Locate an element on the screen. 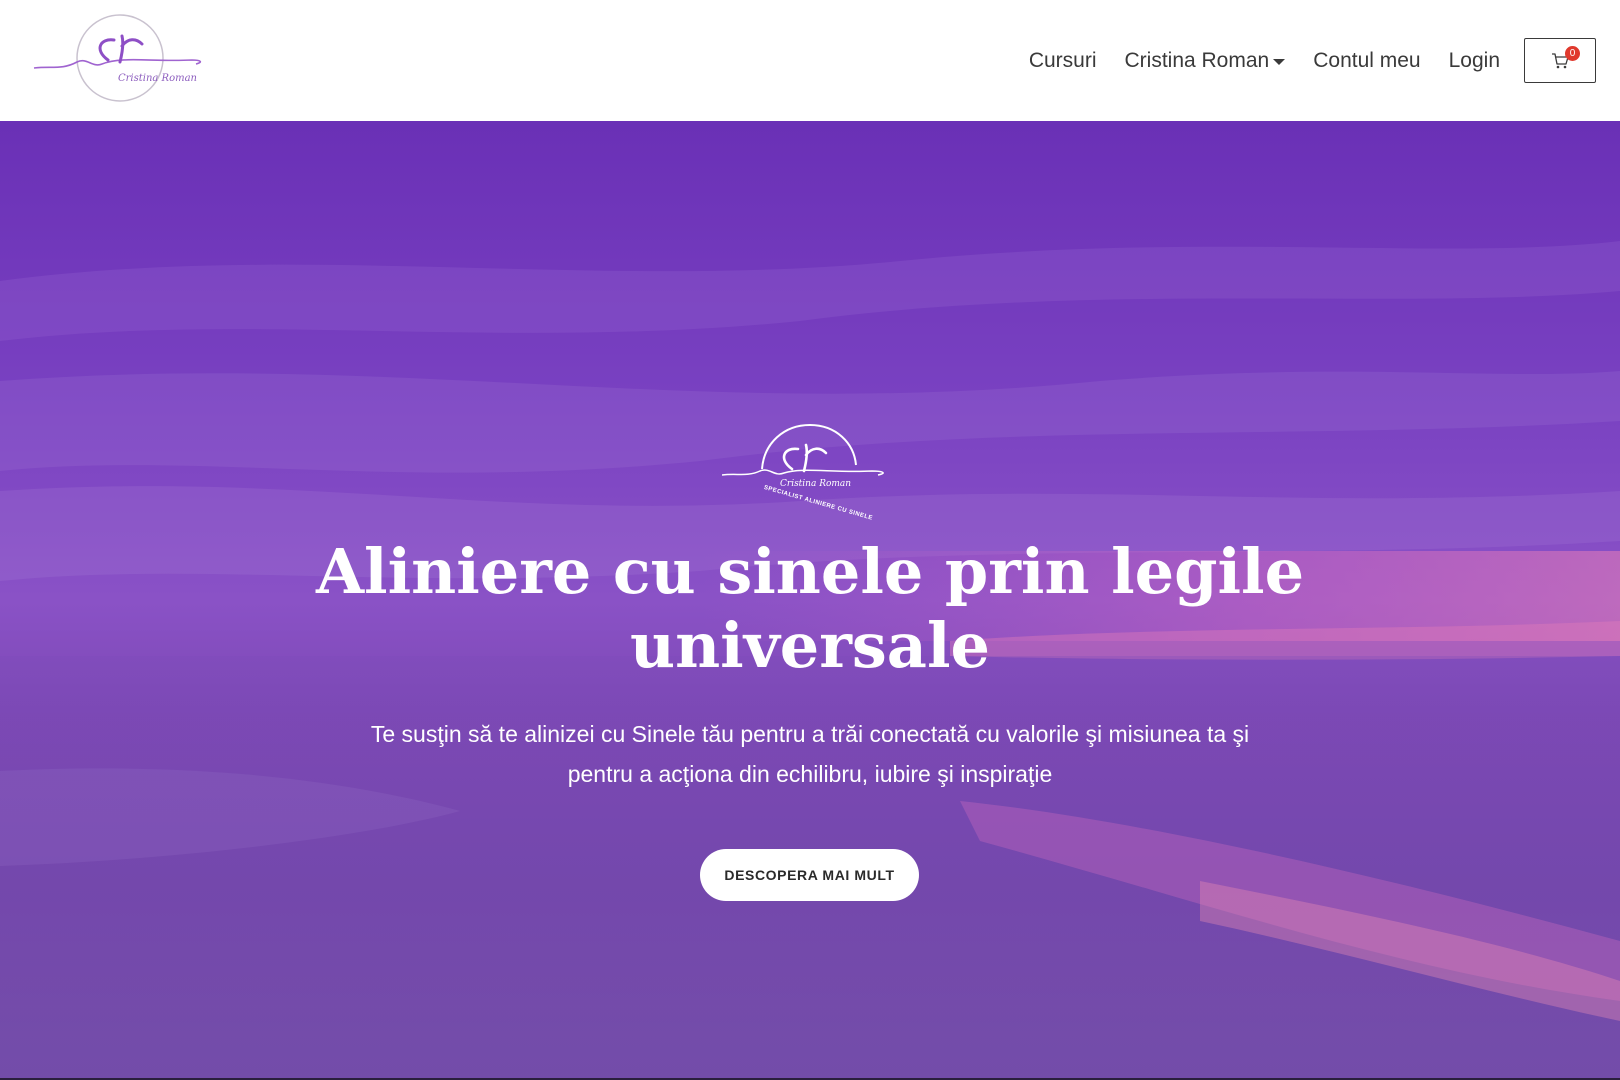  hero-logo-script-text: Cristina Roman is located at coordinates (816, 484).